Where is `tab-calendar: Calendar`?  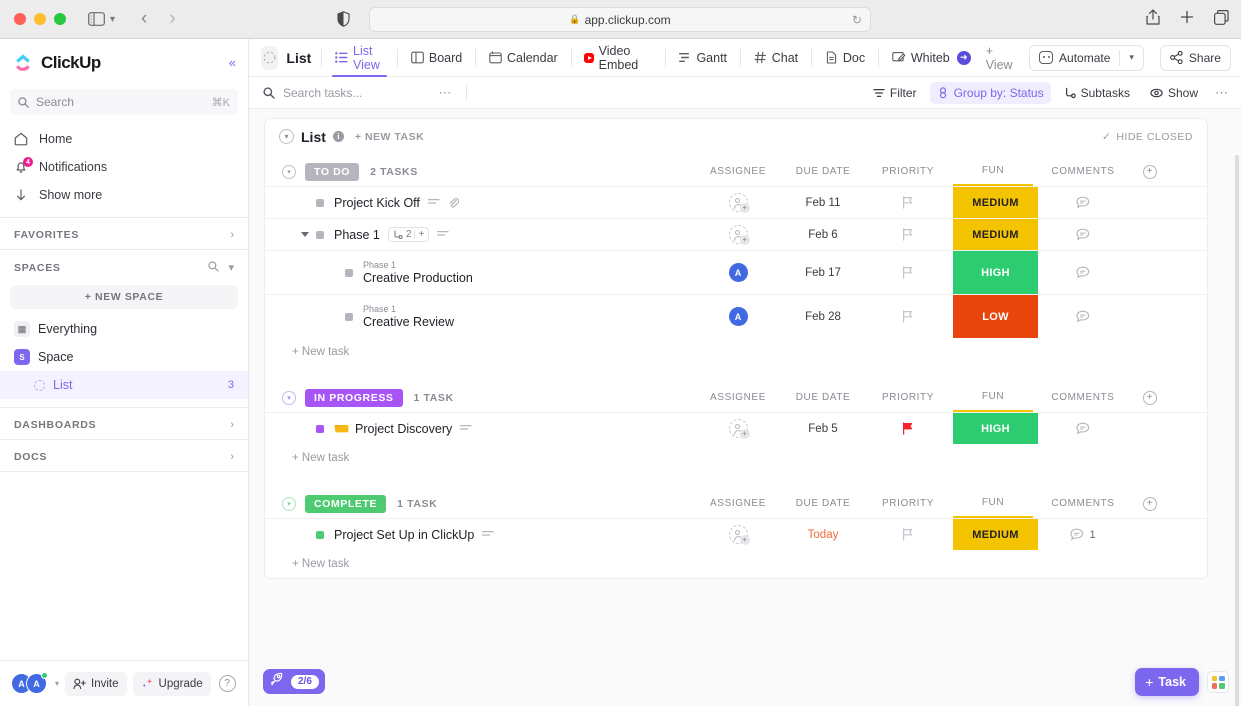
tab-calendar: Calendar is located at coordinates (523, 58).